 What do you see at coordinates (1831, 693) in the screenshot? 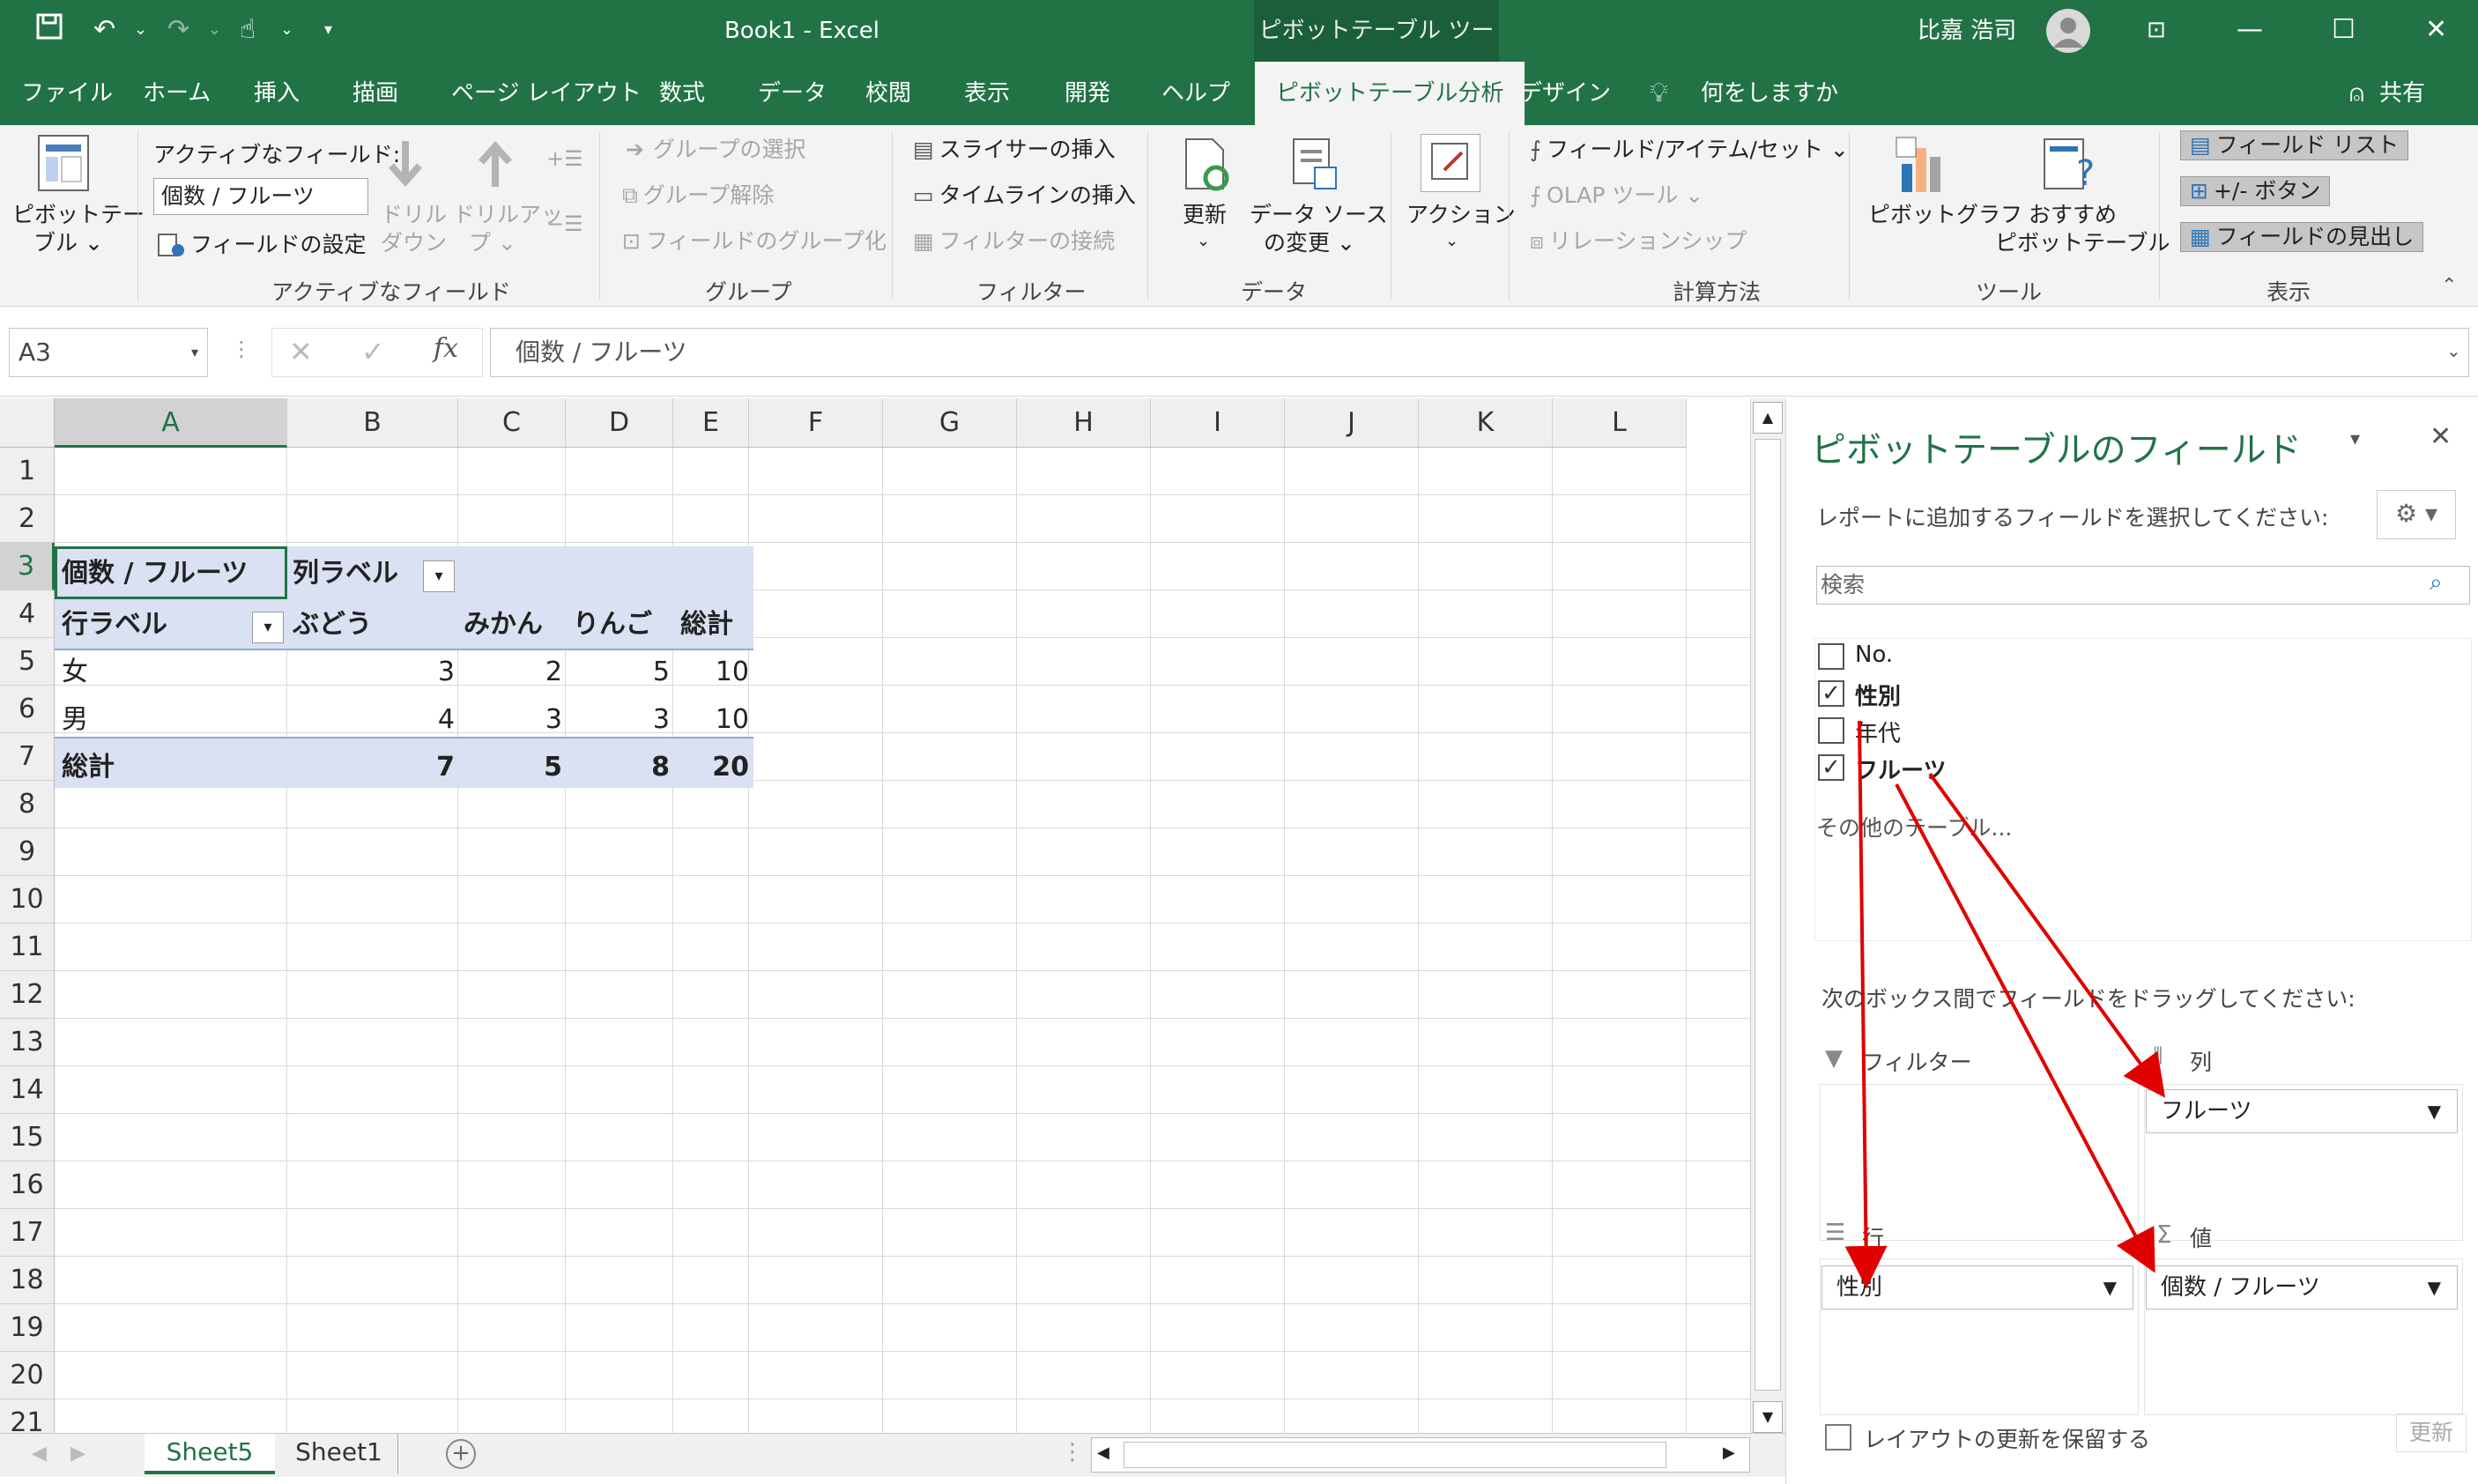
I see `field-checkbox-gender: ✓` at bounding box center [1831, 693].